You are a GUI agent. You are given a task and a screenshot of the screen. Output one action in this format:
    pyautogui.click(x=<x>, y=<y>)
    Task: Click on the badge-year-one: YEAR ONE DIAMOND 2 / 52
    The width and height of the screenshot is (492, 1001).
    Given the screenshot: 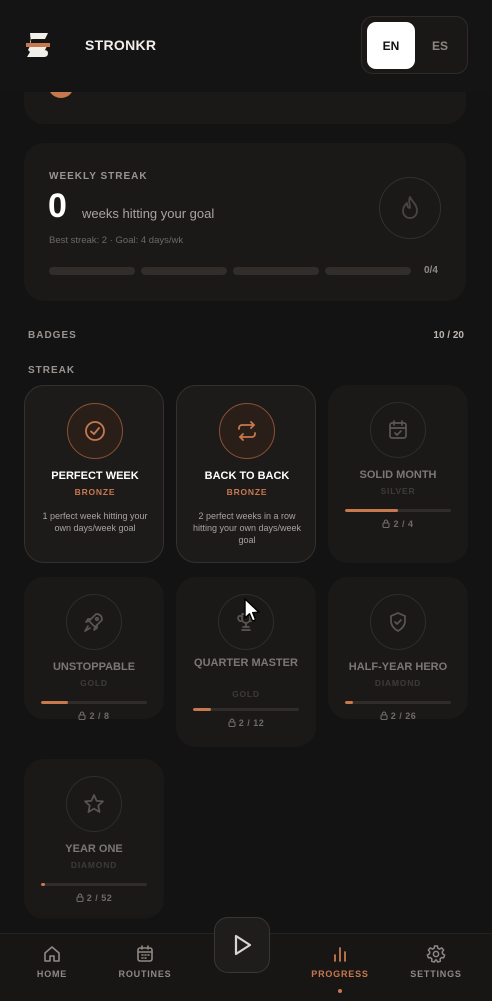 What is the action you would take?
    pyautogui.click(x=94, y=839)
    